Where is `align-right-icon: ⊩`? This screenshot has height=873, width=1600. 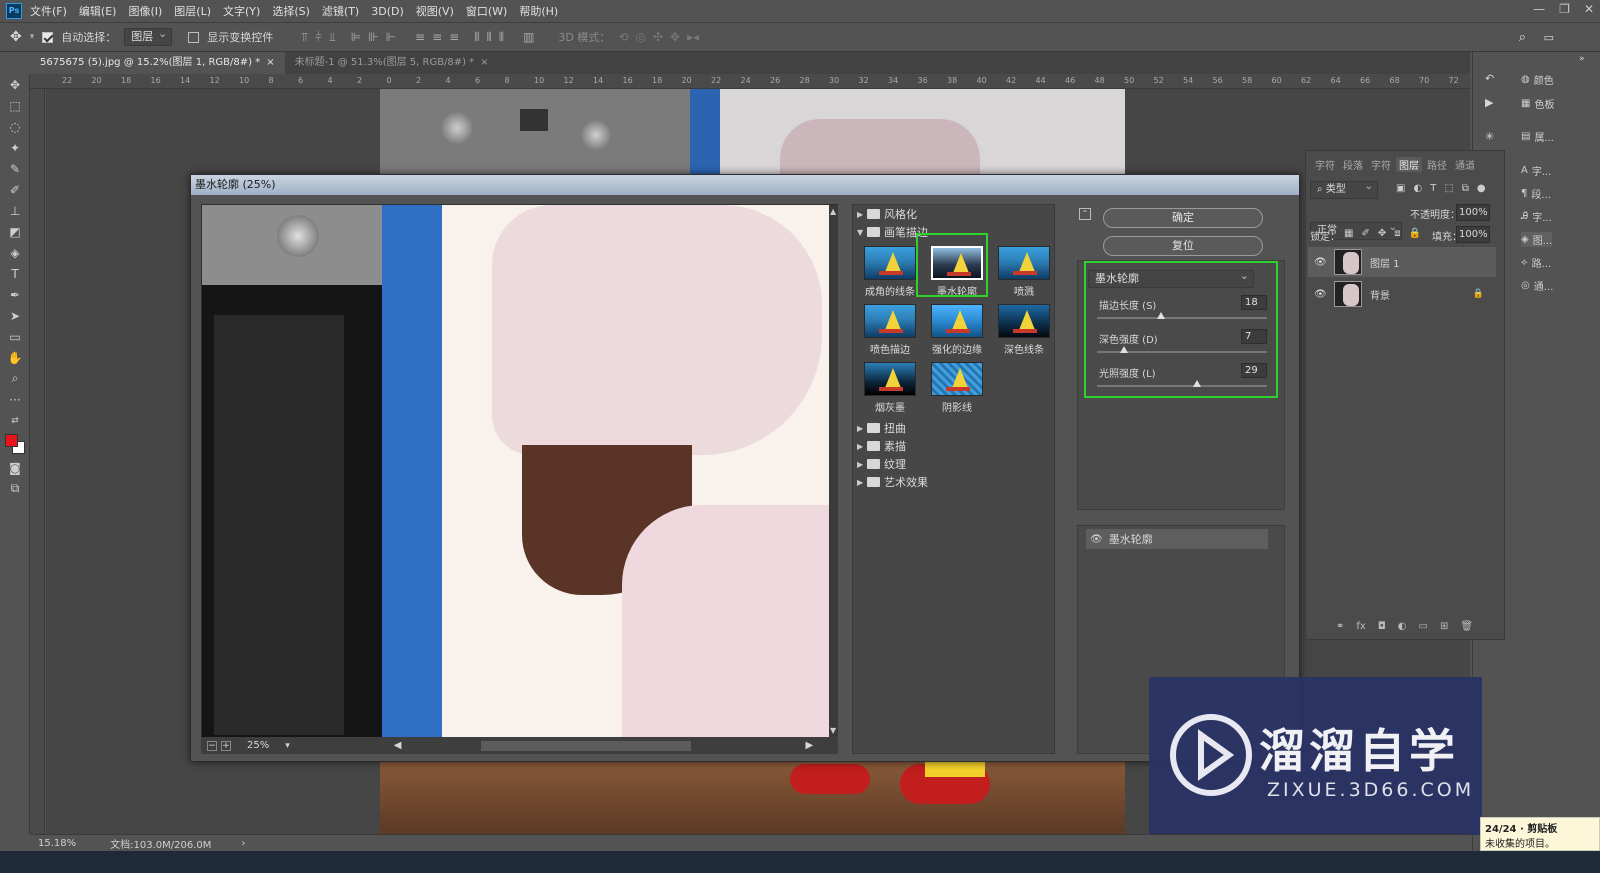
align-right-icon: ⊩ is located at coordinates (391, 37).